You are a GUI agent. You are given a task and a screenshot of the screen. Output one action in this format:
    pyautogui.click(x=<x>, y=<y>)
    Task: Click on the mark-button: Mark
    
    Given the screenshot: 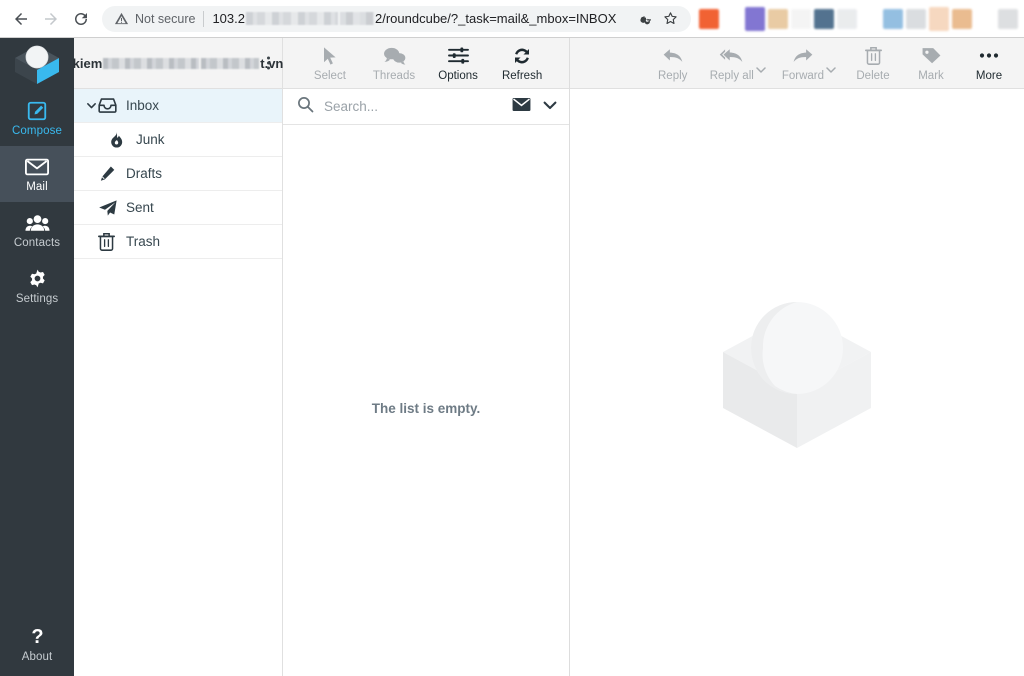 What is the action you would take?
    pyautogui.click(x=931, y=63)
    